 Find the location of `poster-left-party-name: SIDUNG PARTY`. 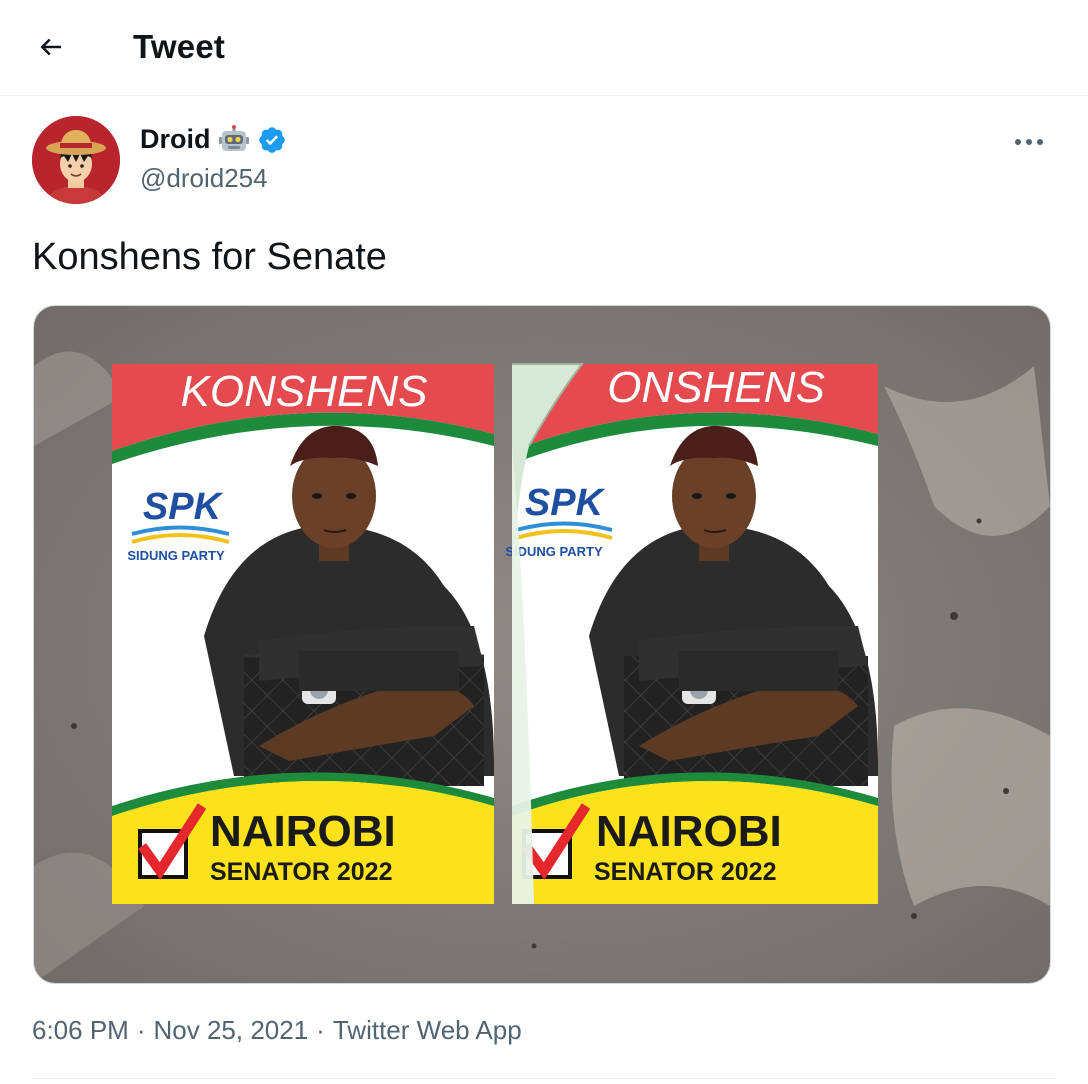

poster-left-party-name: SIDUNG PARTY is located at coordinates (176, 555).